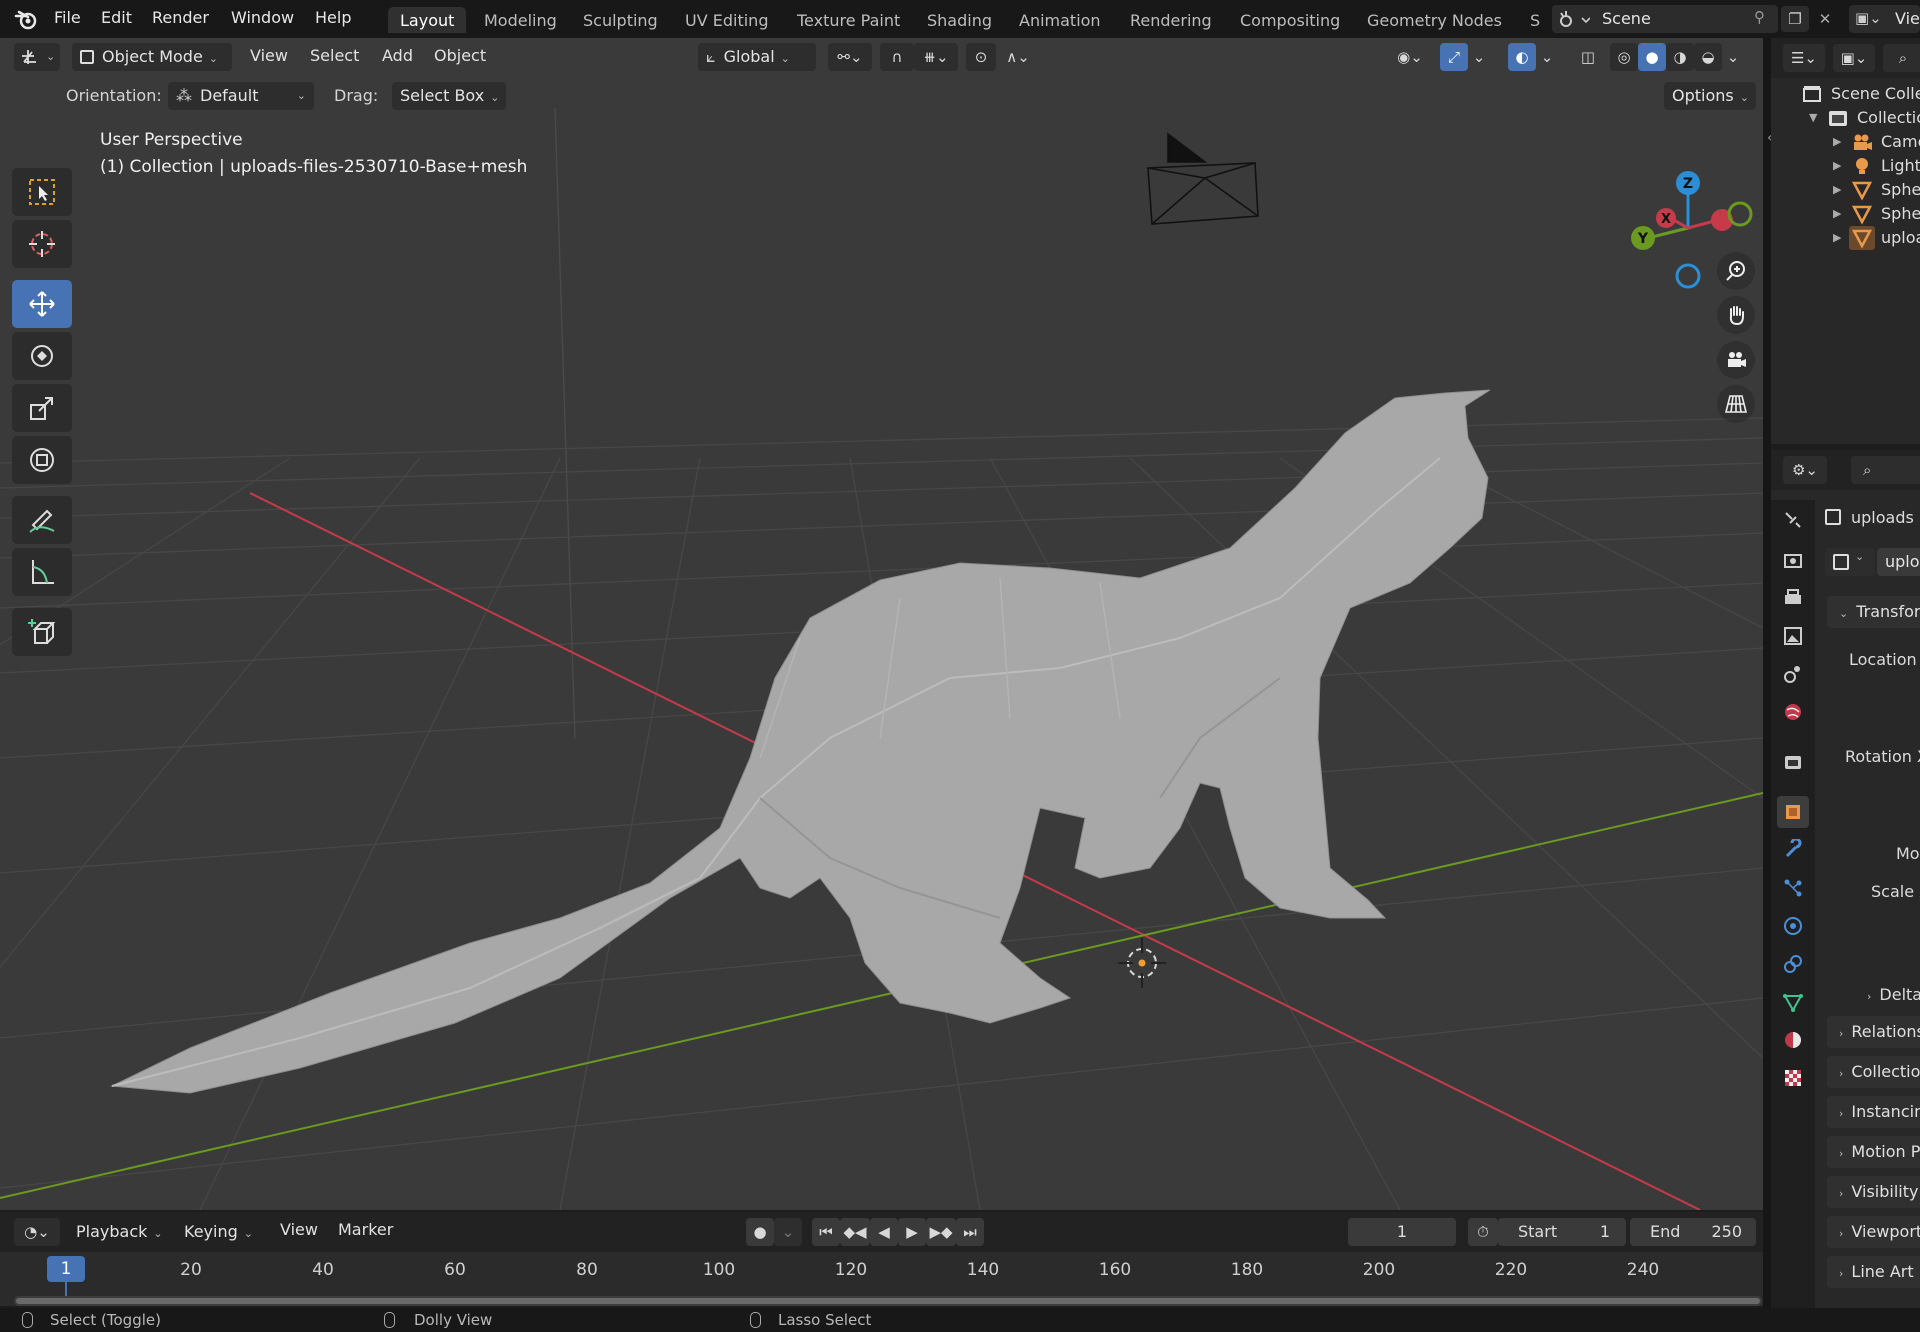  Describe the element at coordinates (1736, 271) in the screenshot. I see `zoom-view-button` at that location.